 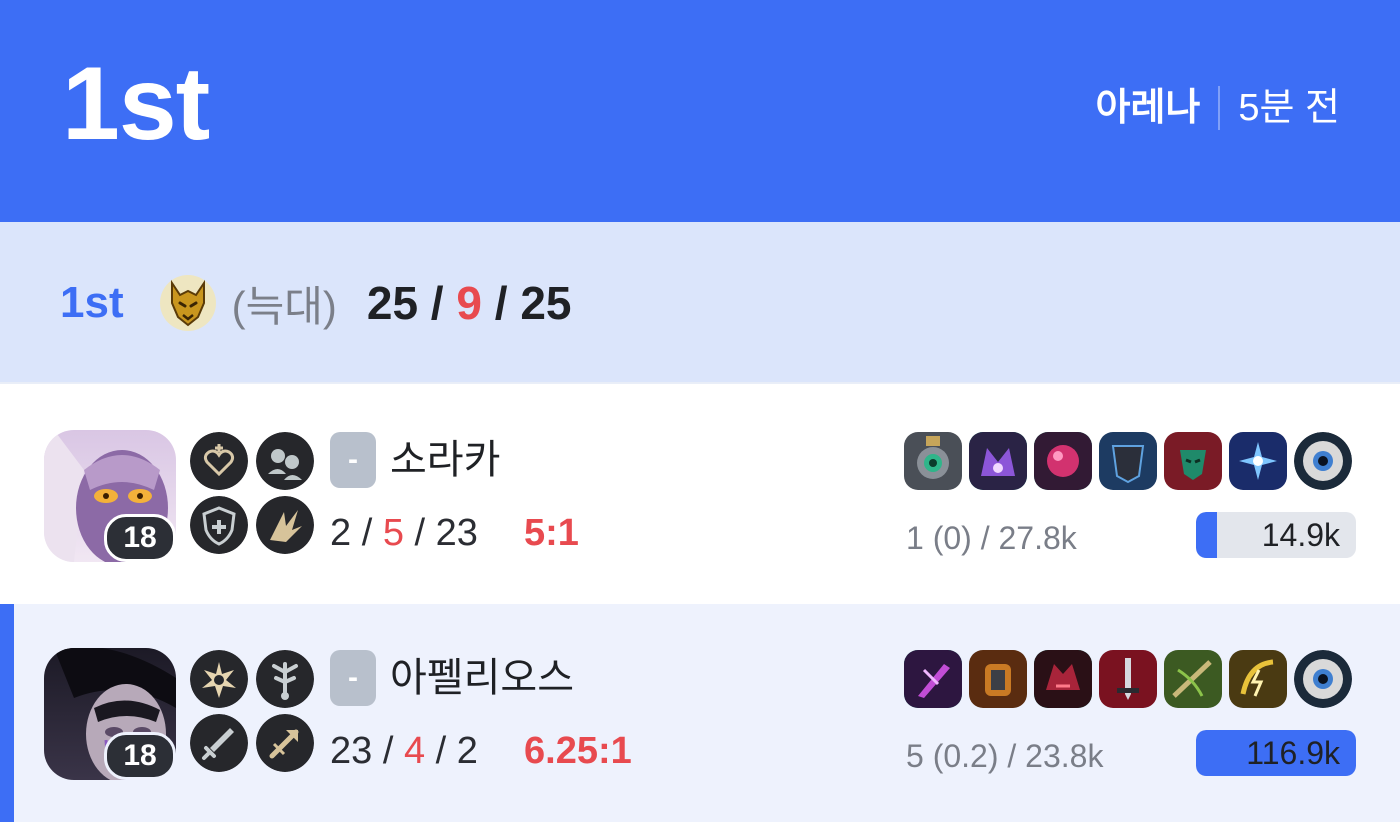 I want to click on game-mode: 아레나, so click(x=1148, y=108).